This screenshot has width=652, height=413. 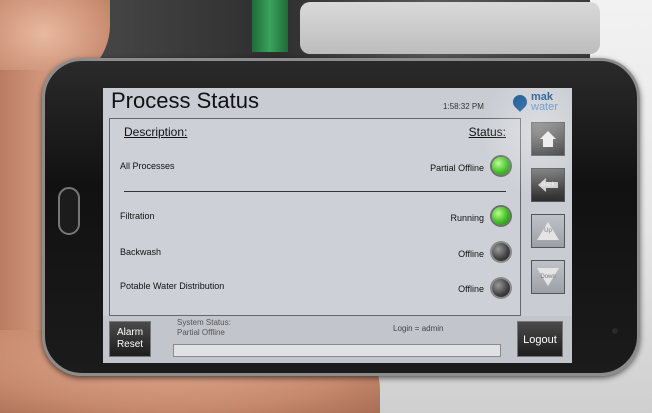 I want to click on back-button: Back, so click(x=548, y=185).